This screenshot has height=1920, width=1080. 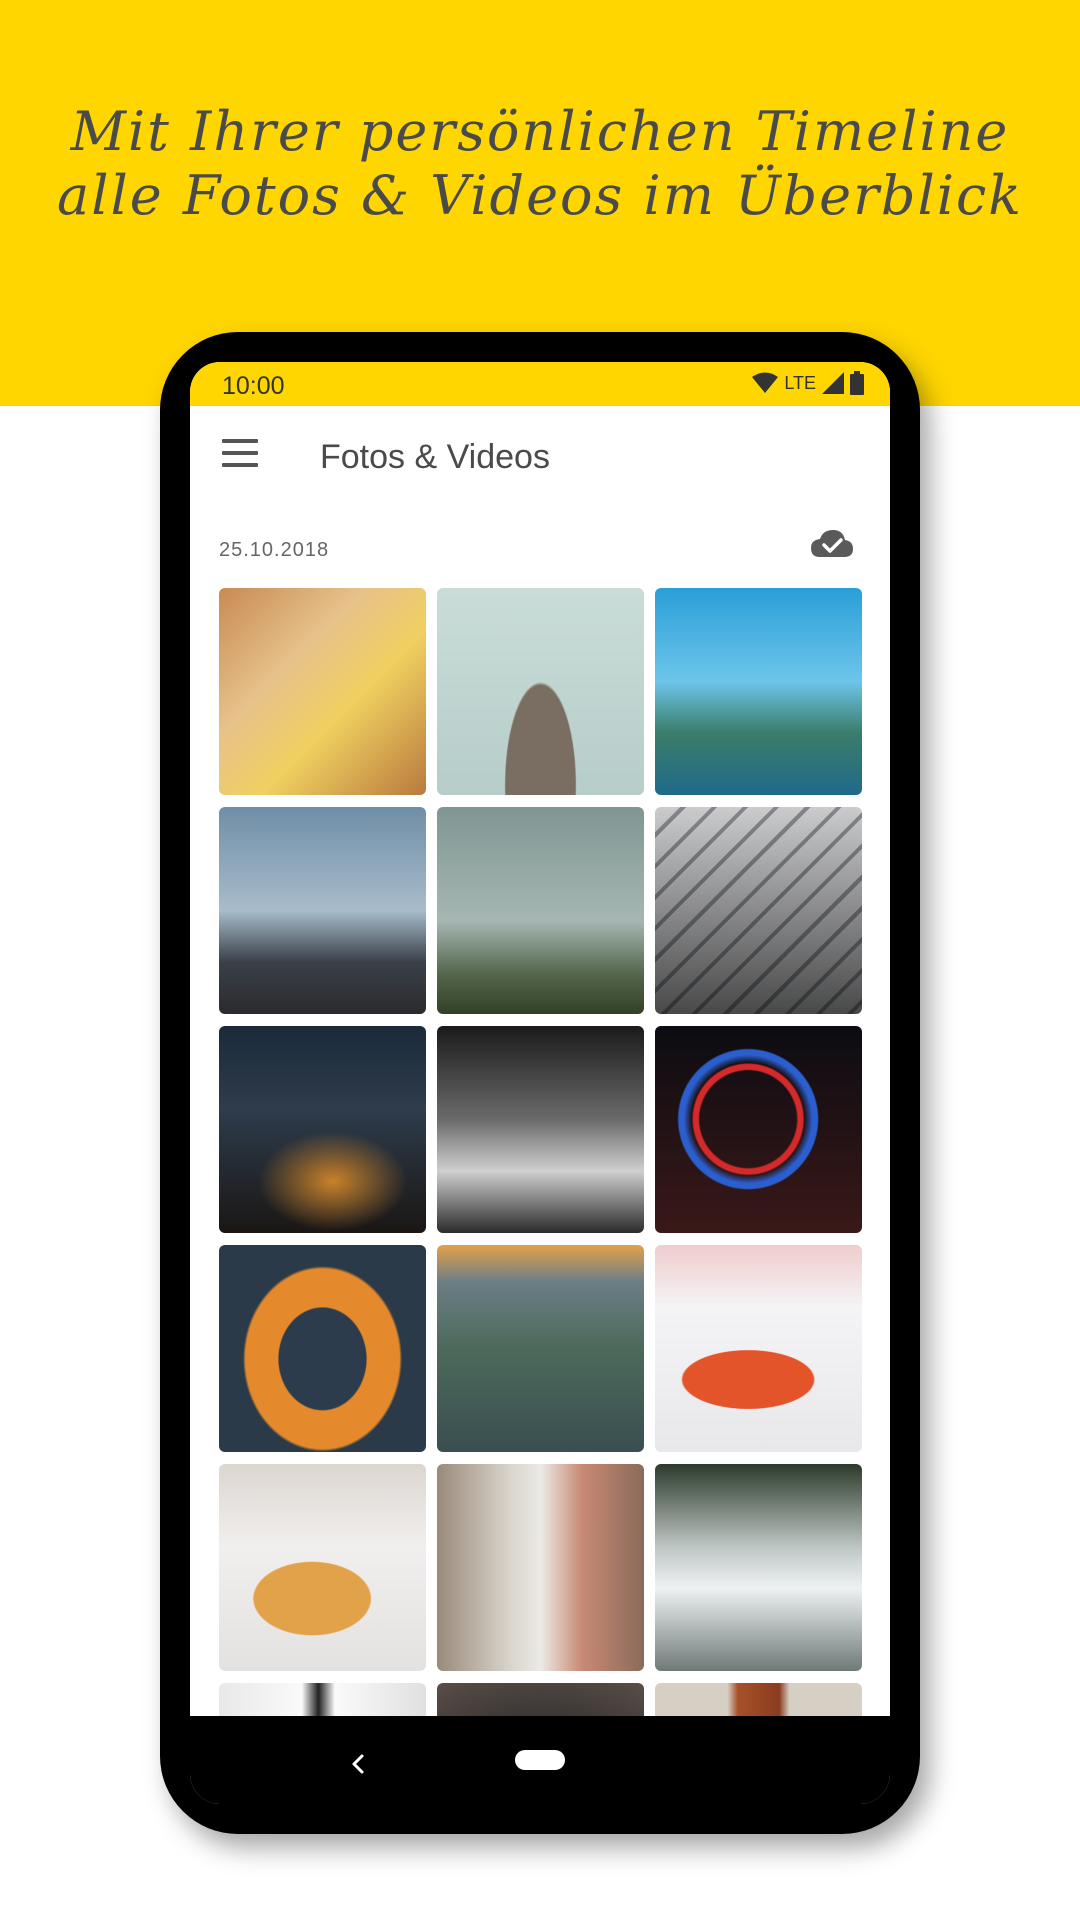 What do you see at coordinates (540, 384) in the screenshot?
I see `status-bar: 10:00 LTE` at bounding box center [540, 384].